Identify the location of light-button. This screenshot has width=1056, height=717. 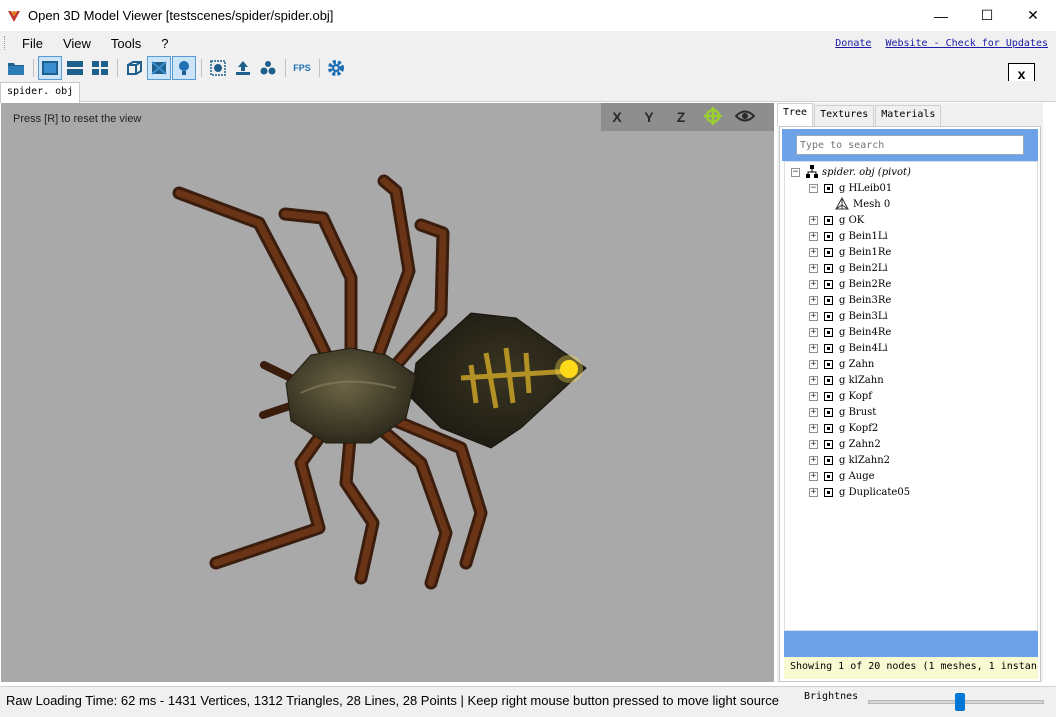
(184, 68).